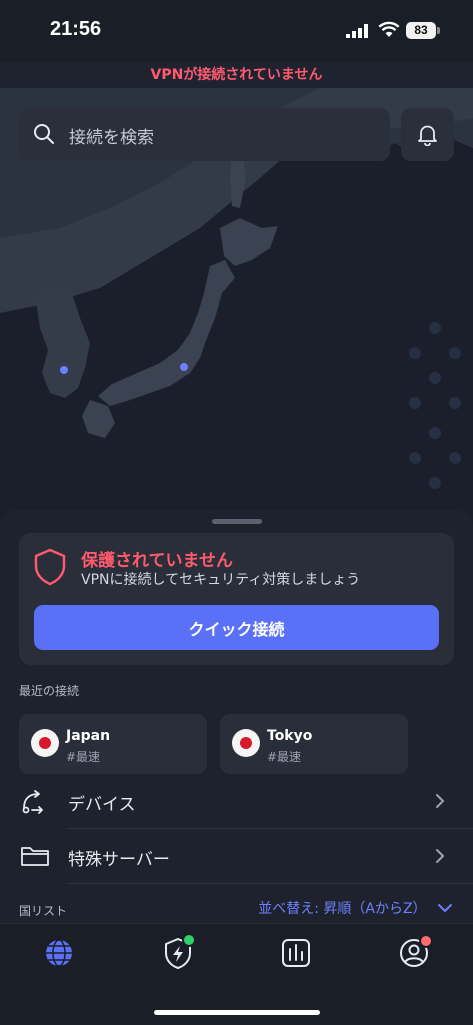  What do you see at coordinates (237, 1012) in the screenshot?
I see `home-indicator` at bounding box center [237, 1012].